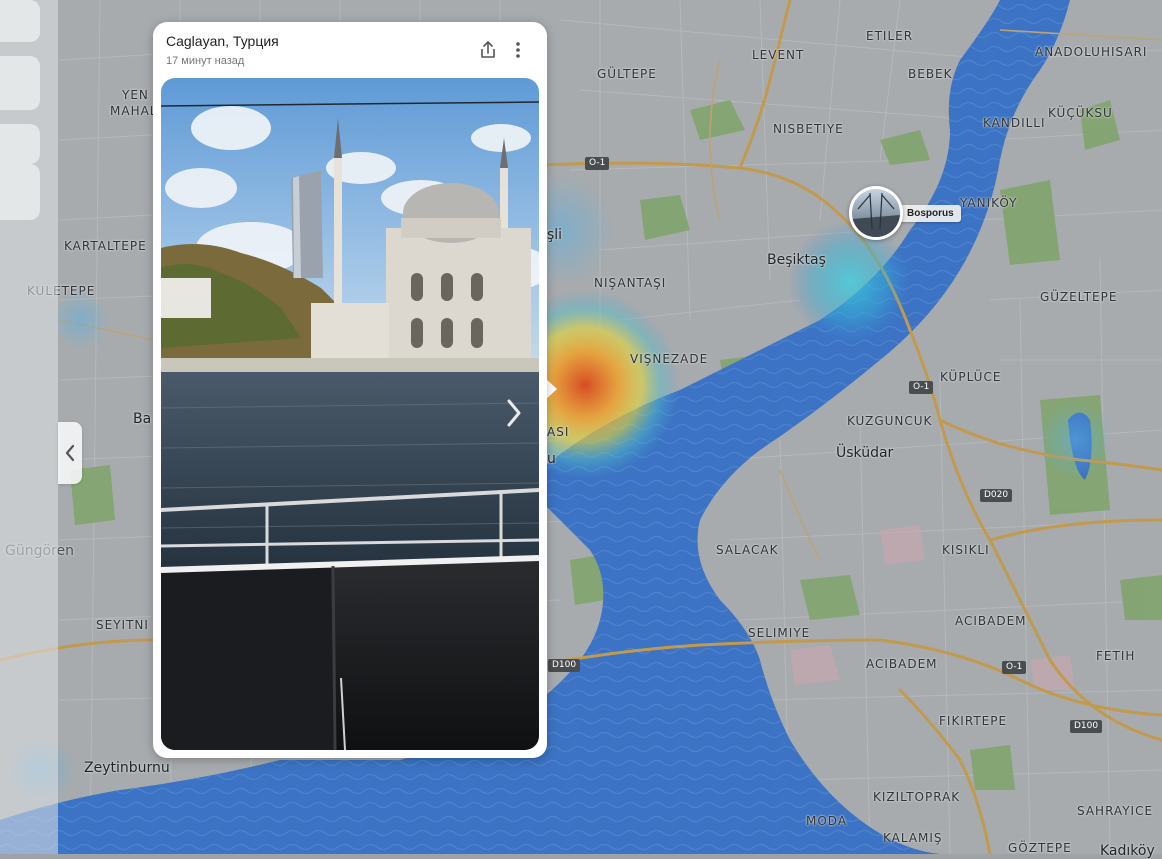 The width and height of the screenshot is (1162, 859). Describe the element at coordinates (29, 427) in the screenshot. I see `left-side-panel` at that location.